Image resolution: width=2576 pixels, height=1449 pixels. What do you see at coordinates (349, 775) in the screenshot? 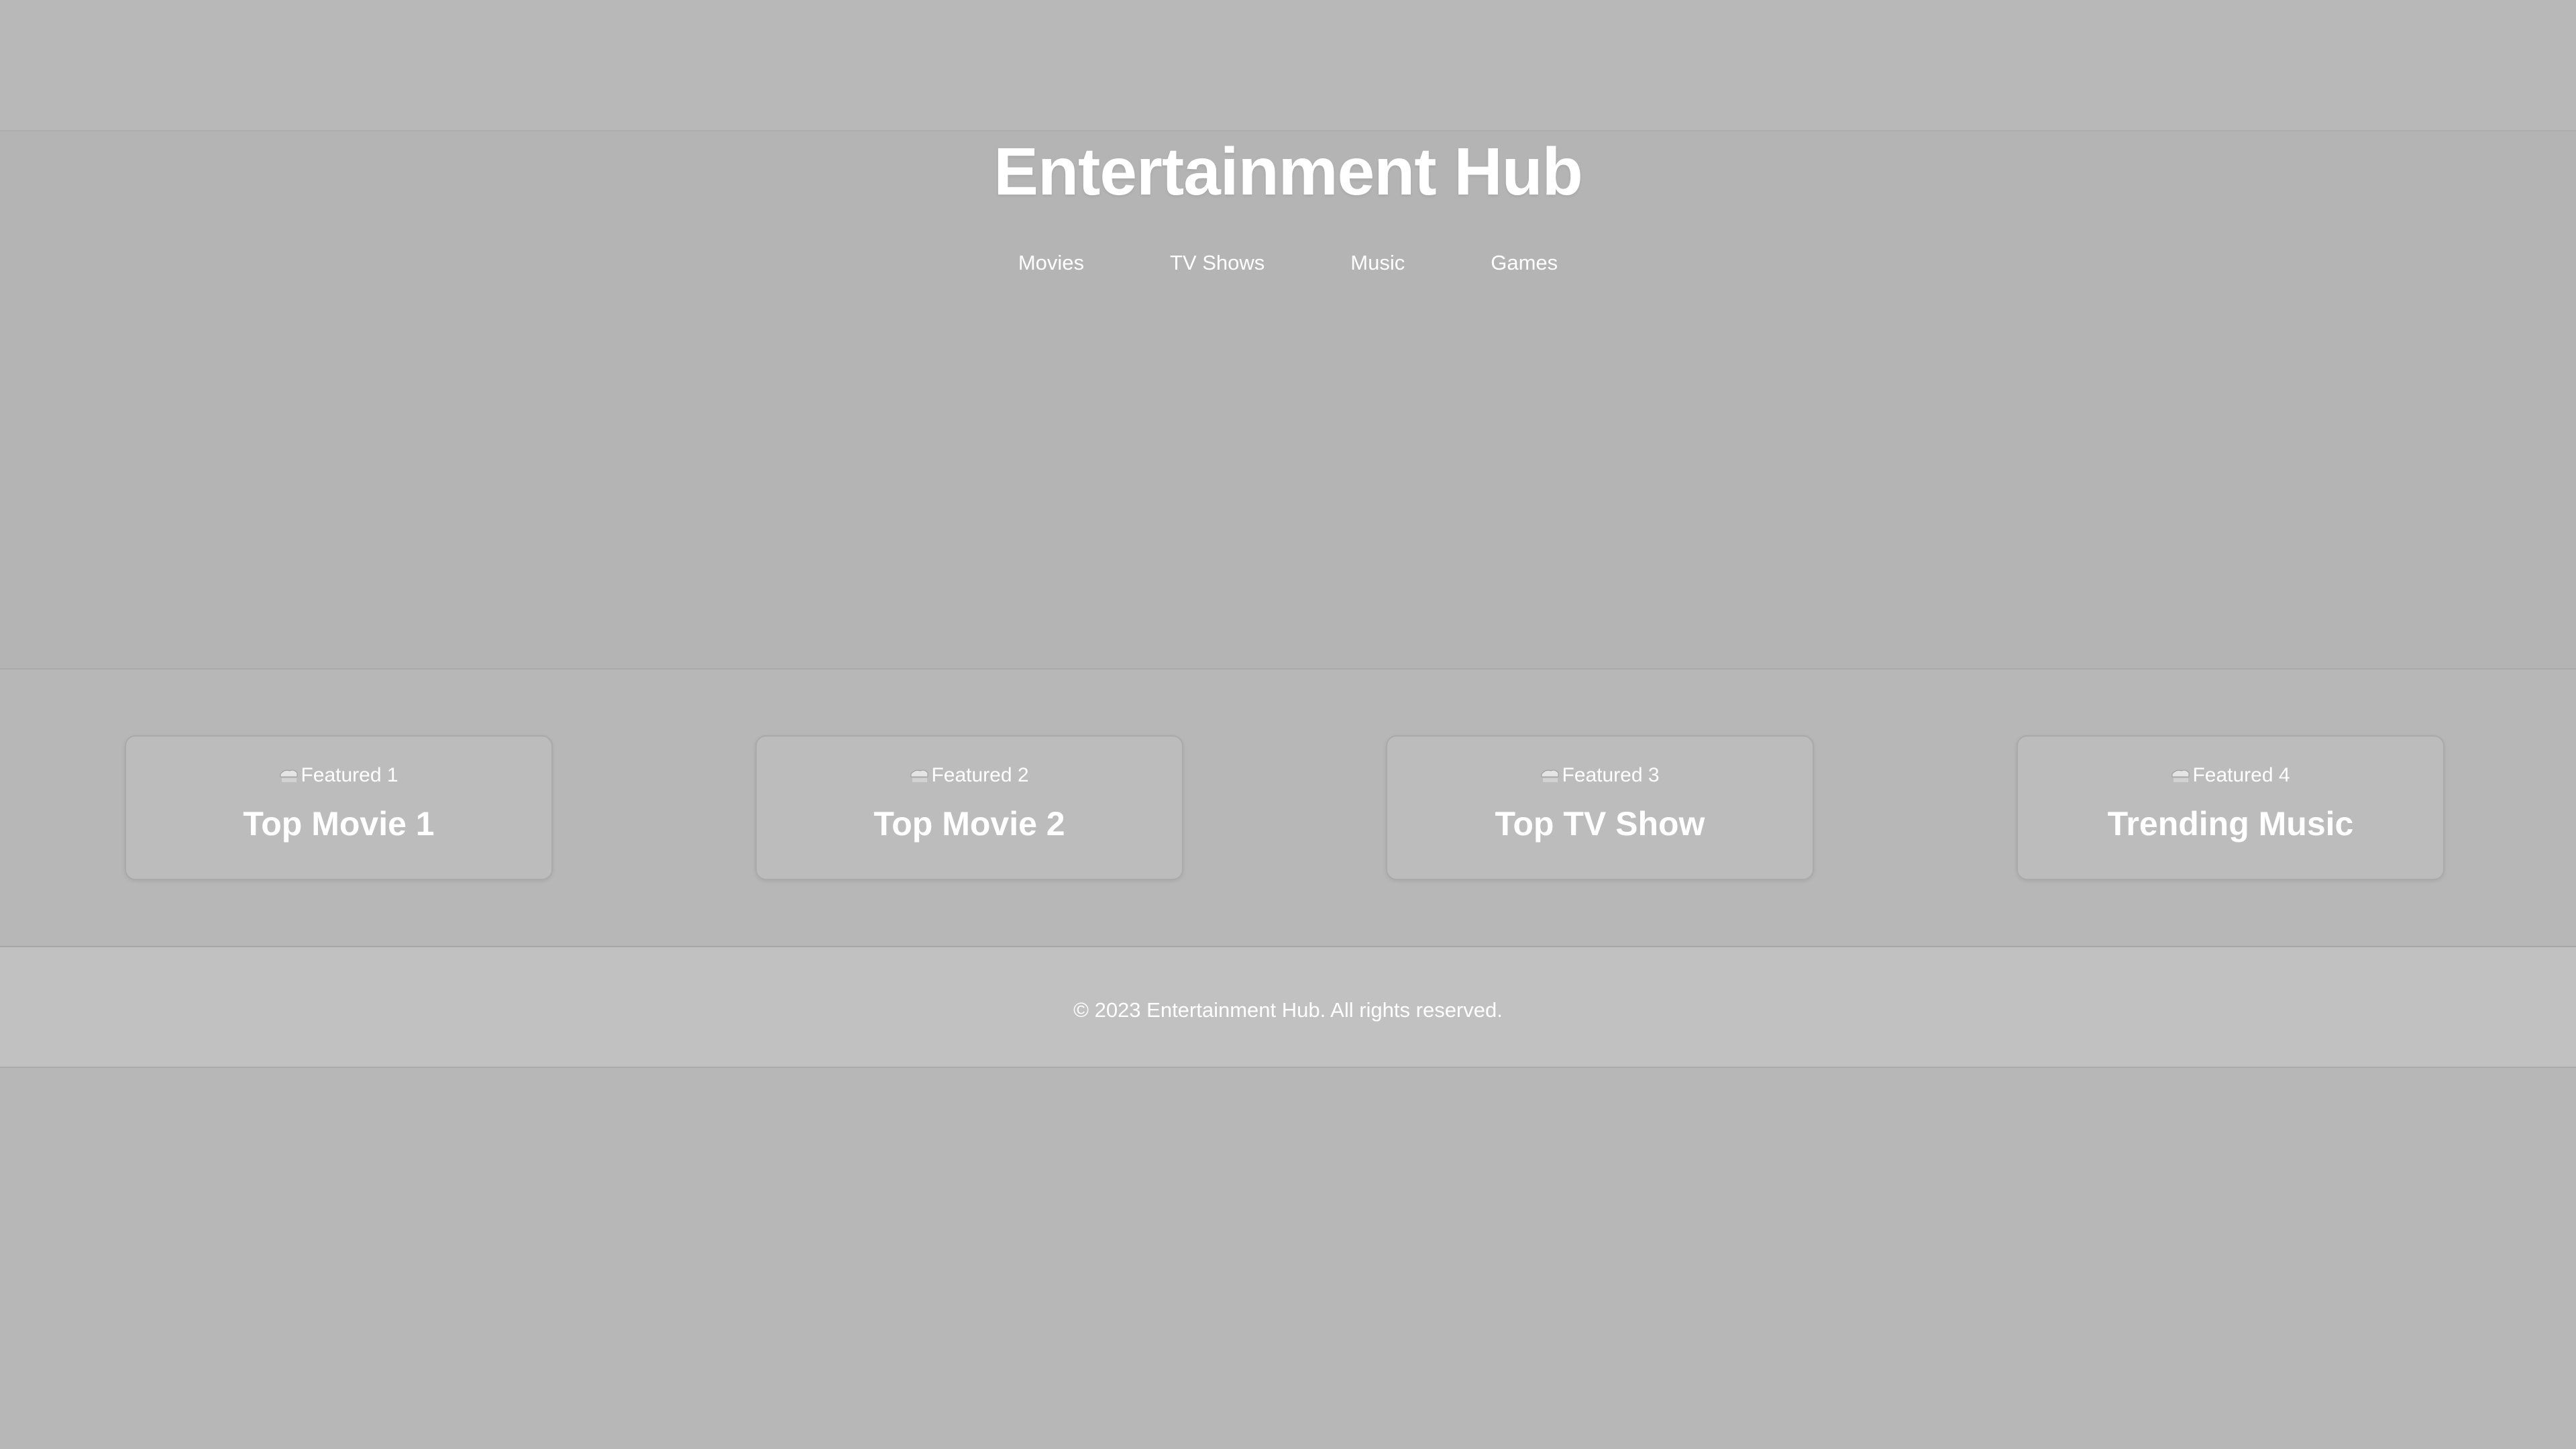
I see `featured-image-alt: Featured 1` at bounding box center [349, 775].